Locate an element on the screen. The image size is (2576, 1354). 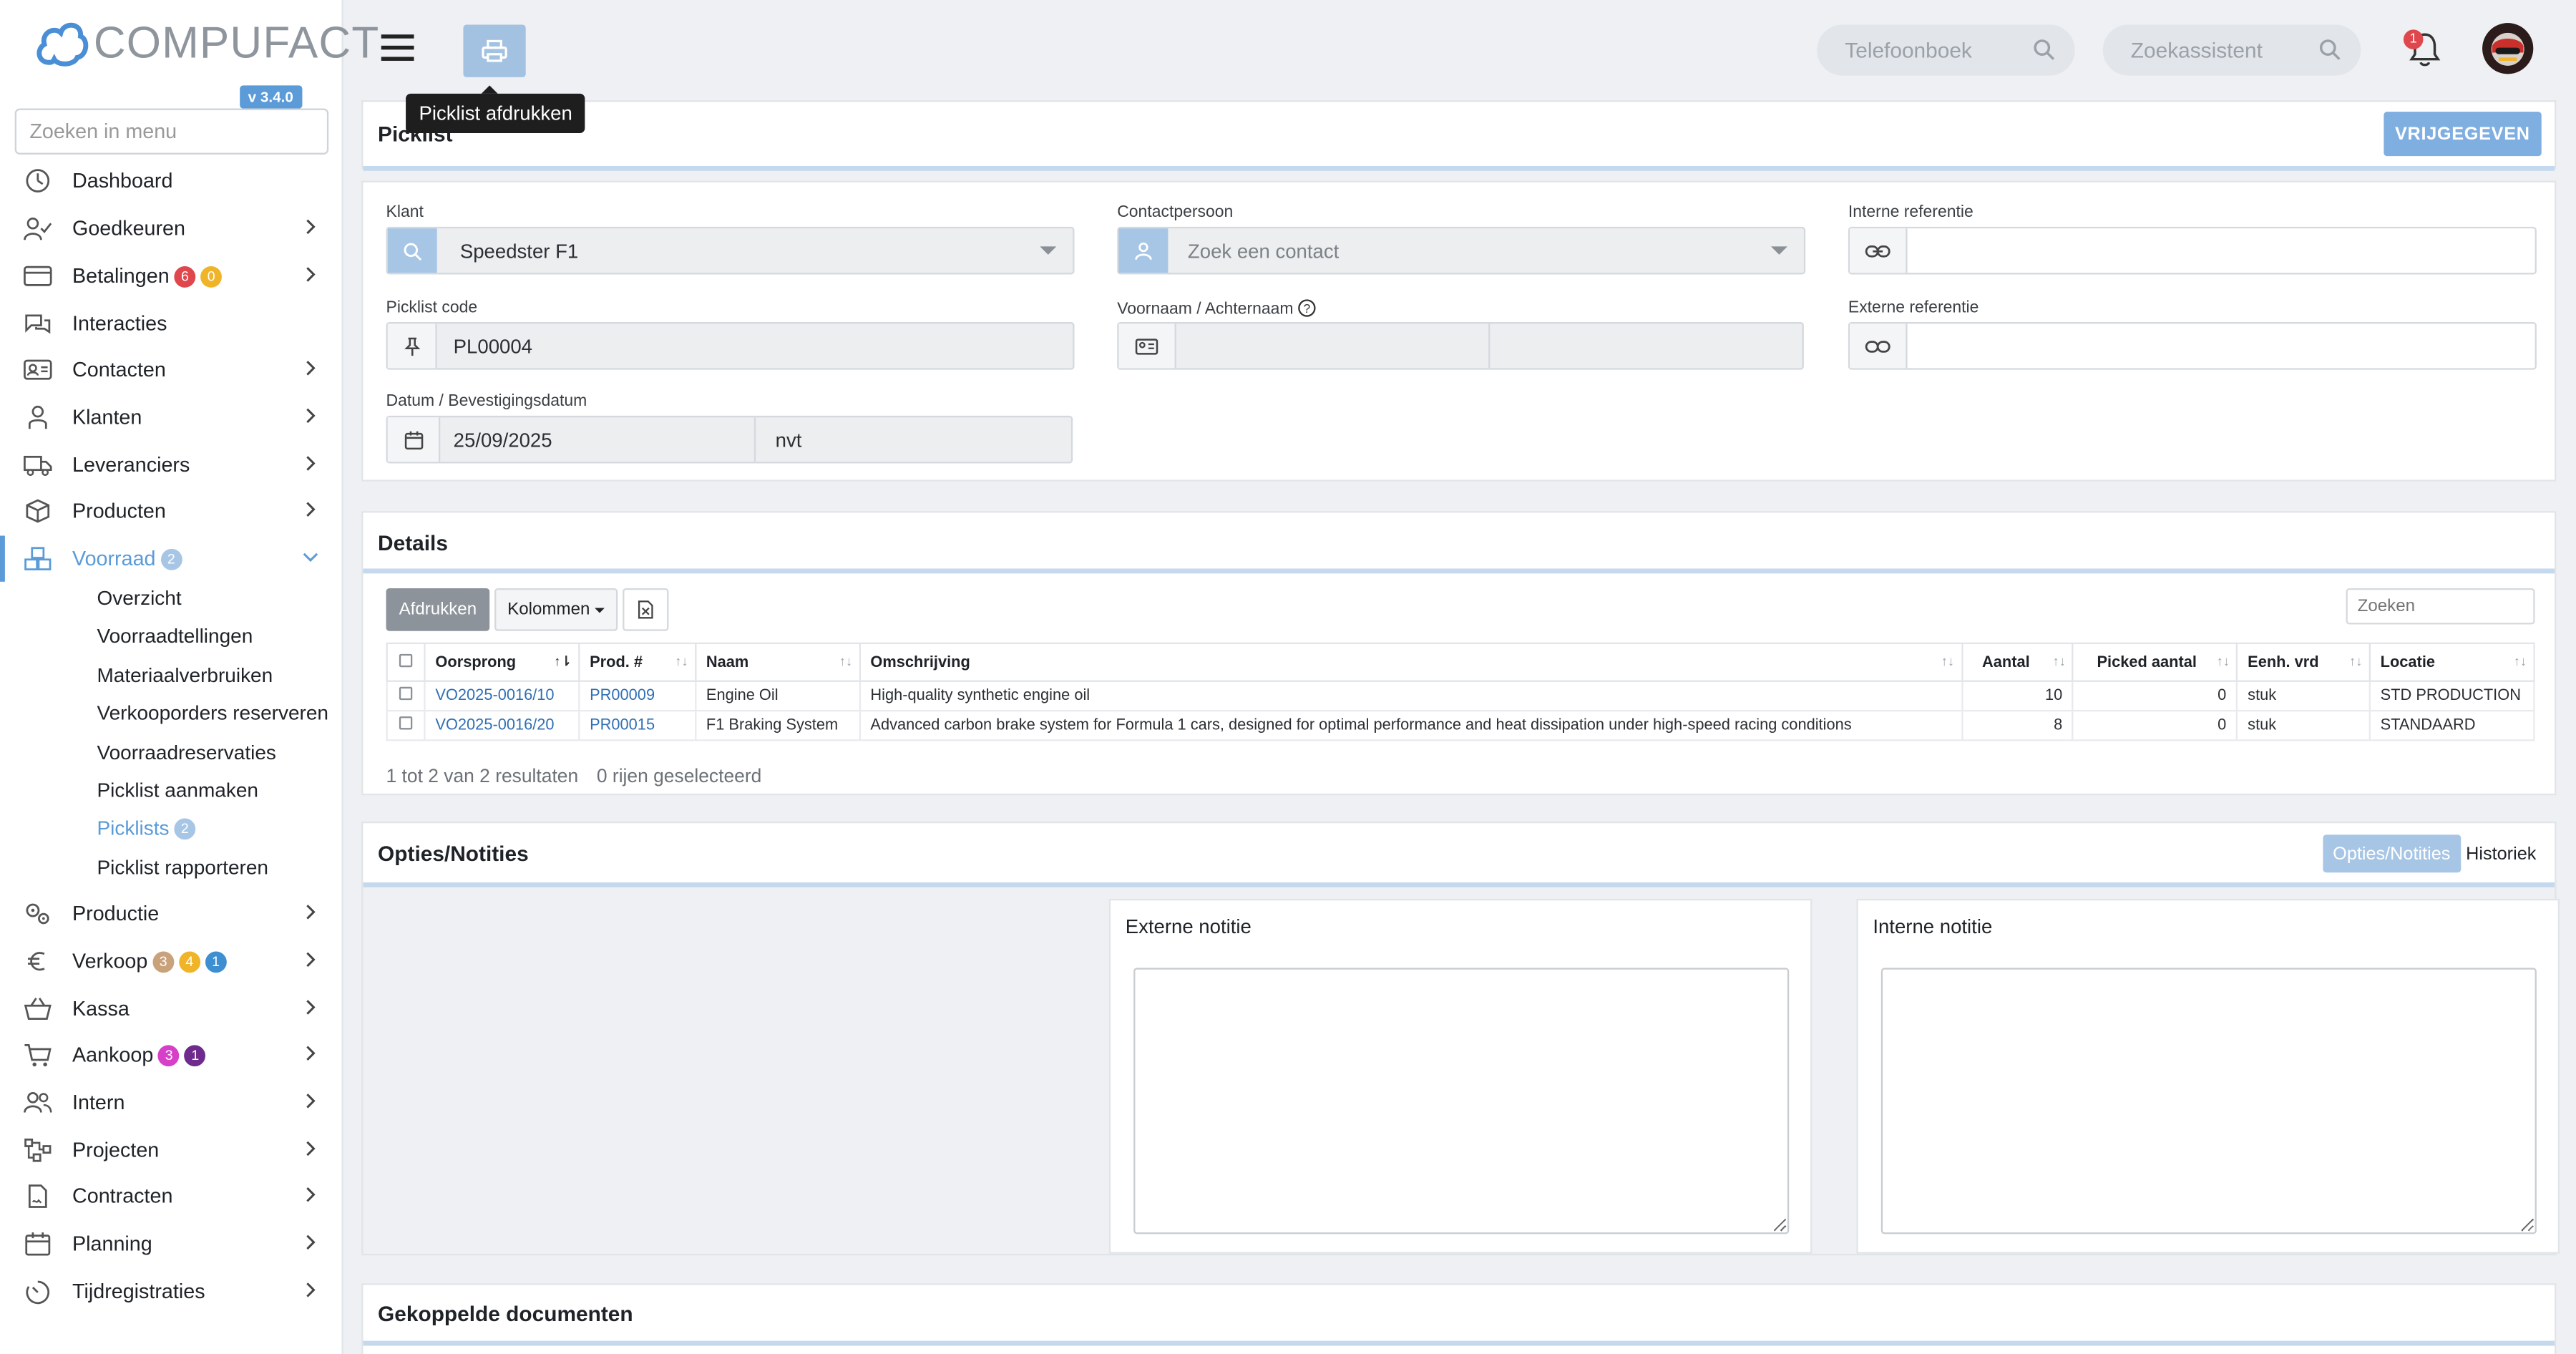
col-header-prod: Prod. # ↑↓ is located at coordinates (637, 662).